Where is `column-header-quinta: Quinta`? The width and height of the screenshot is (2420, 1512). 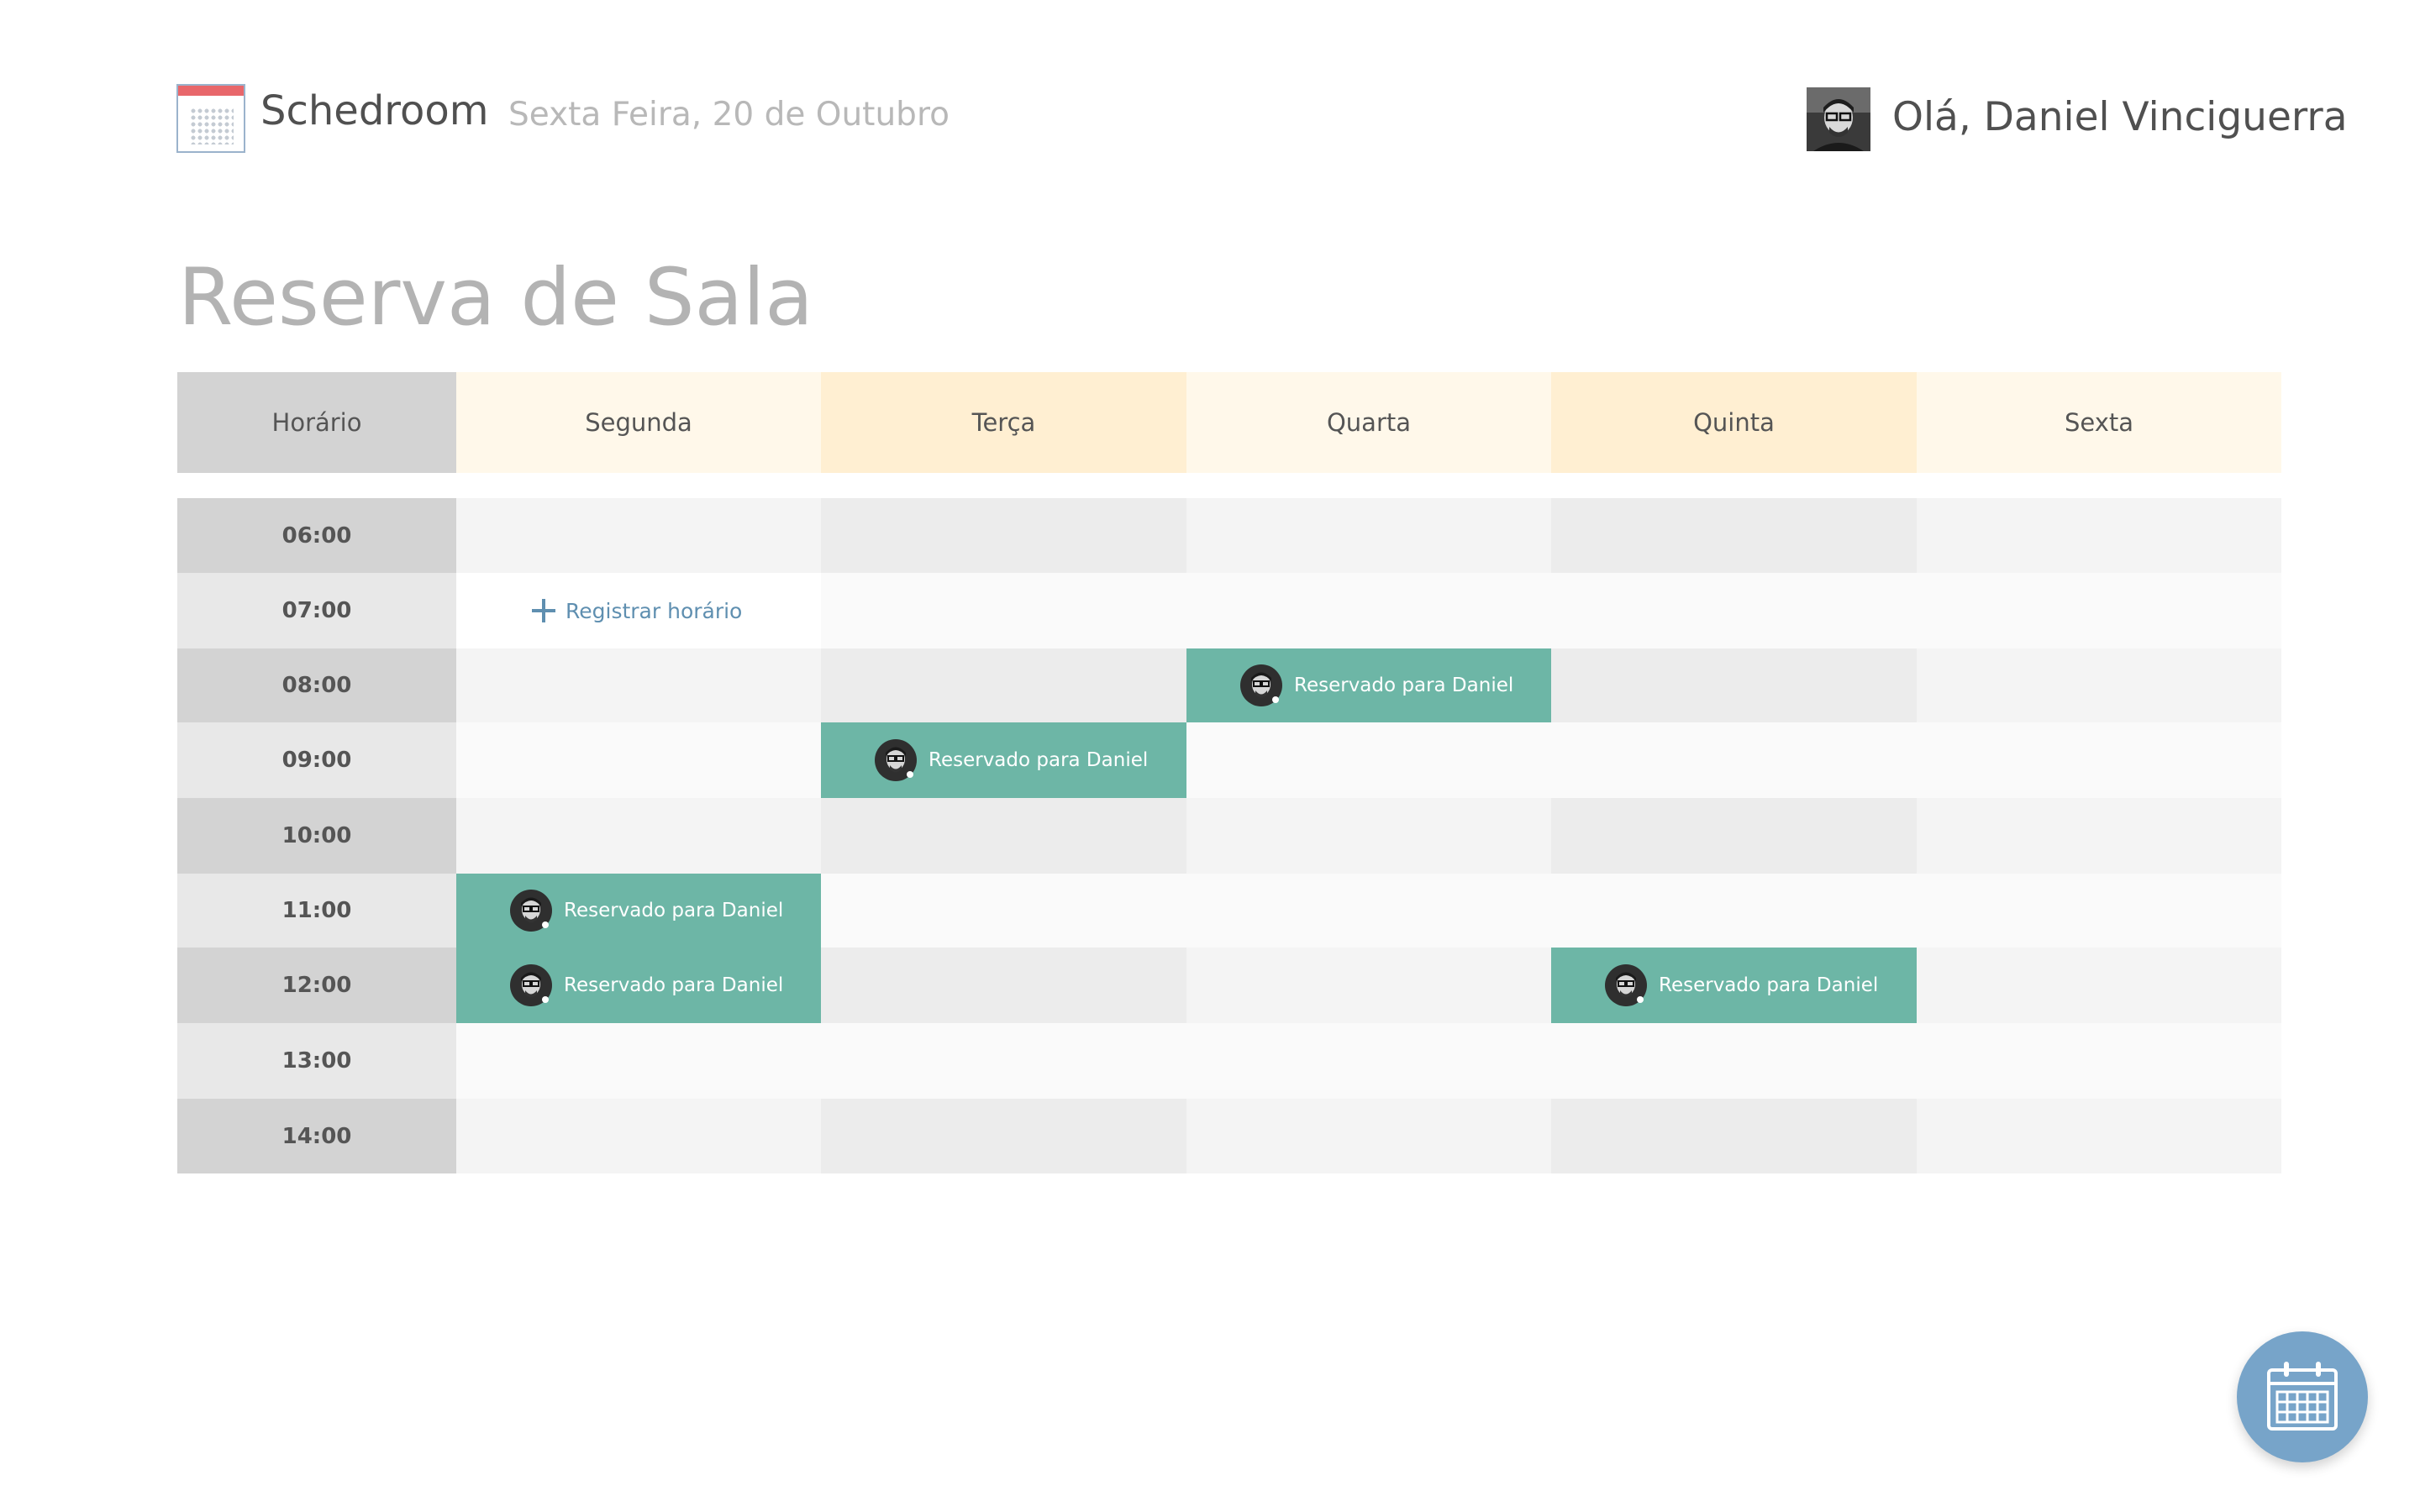 column-header-quinta: Quinta is located at coordinates (1734, 422).